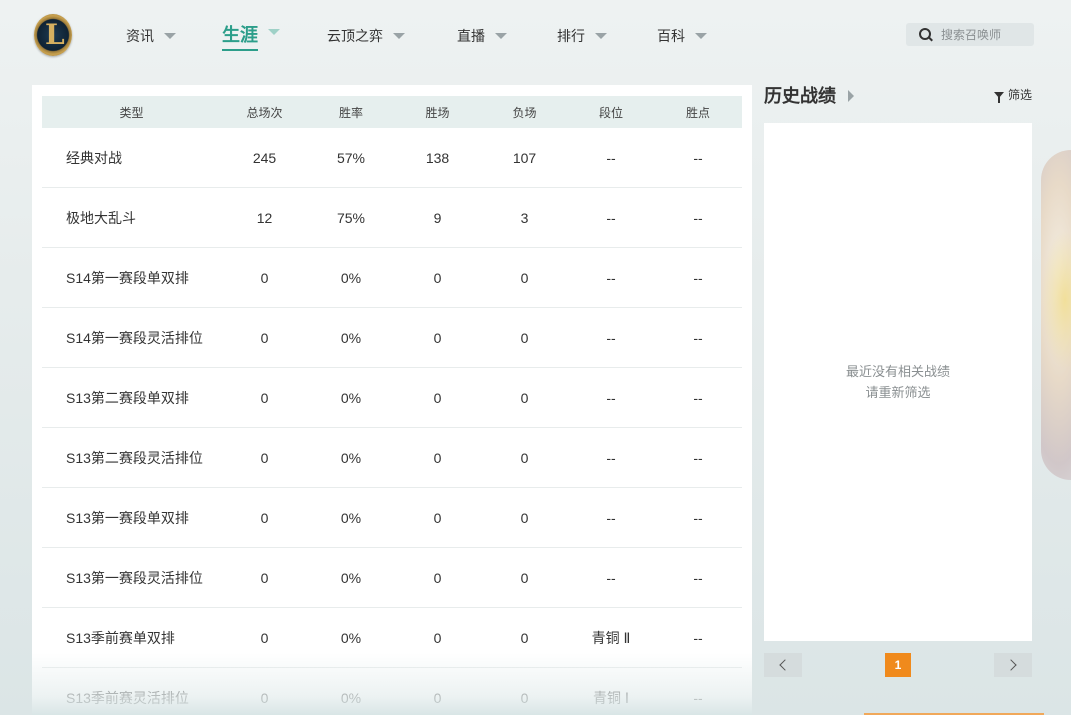 The height and width of the screenshot is (715, 1071). Describe the element at coordinates (851, 96) in the screenshot. I see `caret-right-icon` at that location.